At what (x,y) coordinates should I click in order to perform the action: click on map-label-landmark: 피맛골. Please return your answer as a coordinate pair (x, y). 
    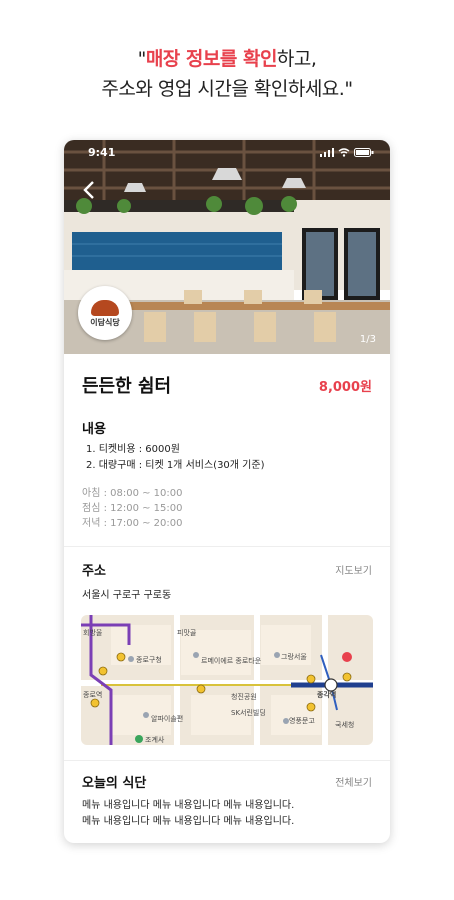
    Looking at the image, I should click on (187, 632).